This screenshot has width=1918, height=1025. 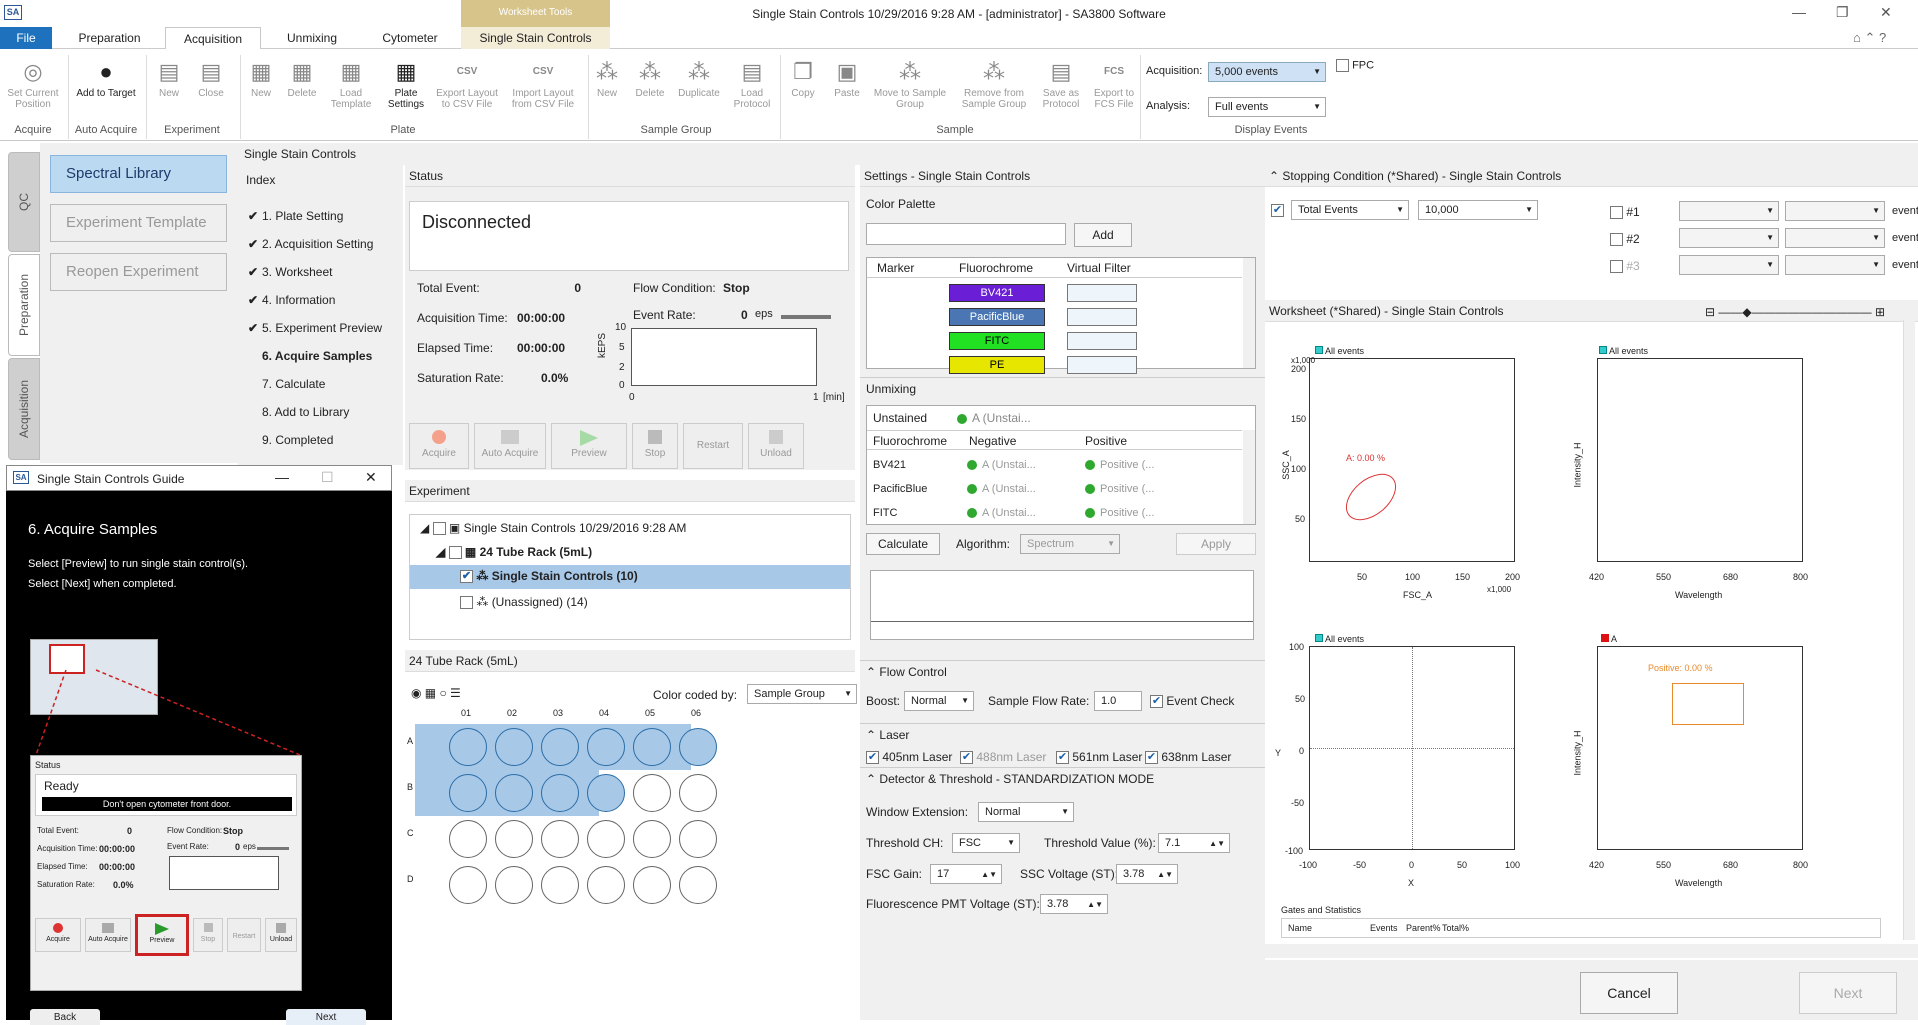 What do you see at coordinates (543, 84) in the screenshot?
I see `import-layout-button: CSV Import Layout from CSV File` at bounding box center [543, 84].